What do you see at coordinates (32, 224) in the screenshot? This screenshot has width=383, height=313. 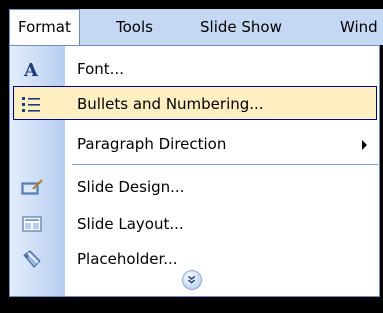 I see `slide-layout-icon` at bounding box center [32, 224].